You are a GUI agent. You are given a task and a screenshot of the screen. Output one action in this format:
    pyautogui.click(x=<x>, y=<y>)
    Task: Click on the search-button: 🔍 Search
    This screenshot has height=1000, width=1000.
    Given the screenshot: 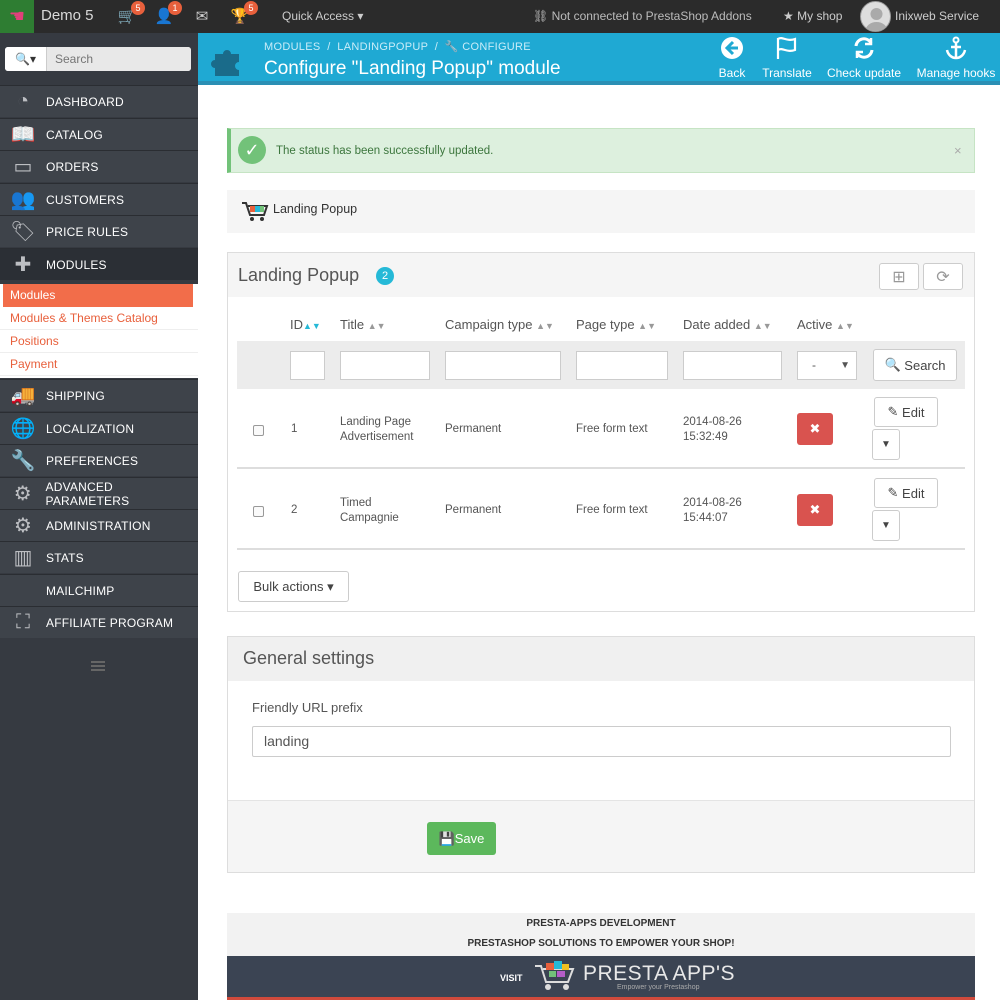 What is the action you would take?
    pyautogui.click(x=915, y=365)
    